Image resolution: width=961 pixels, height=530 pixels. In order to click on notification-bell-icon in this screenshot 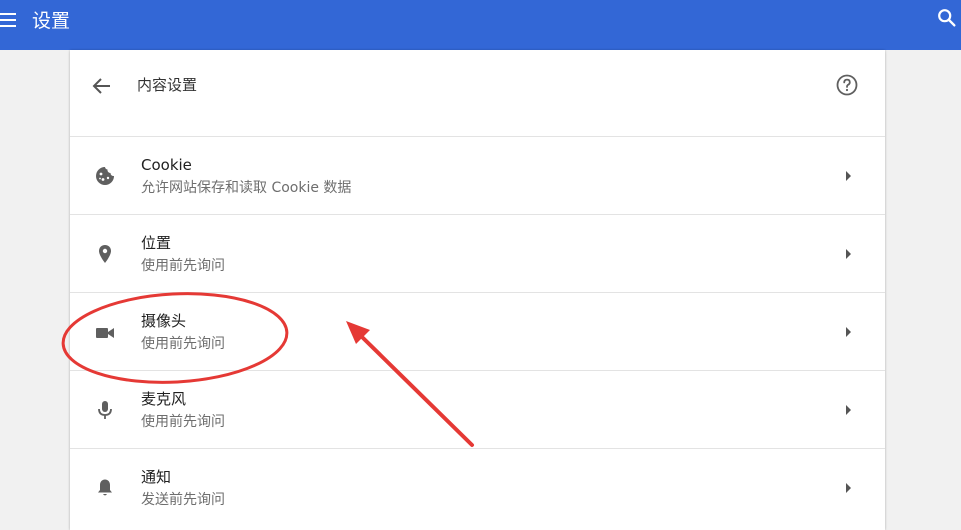, I will do `click(105, 487)`.